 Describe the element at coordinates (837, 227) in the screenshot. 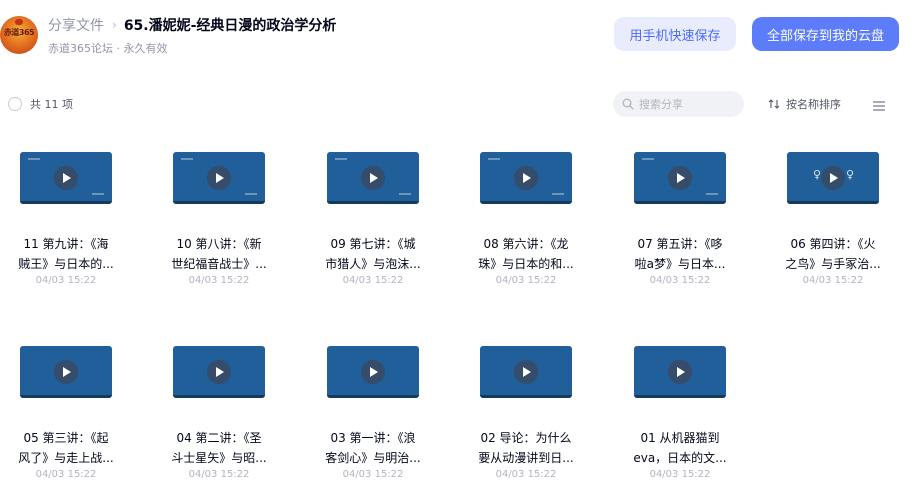

I see `file-card: ♀ ♀ 06 第四讲：《火 之鸟》与手冢治... 04/03 15:22` at that location.